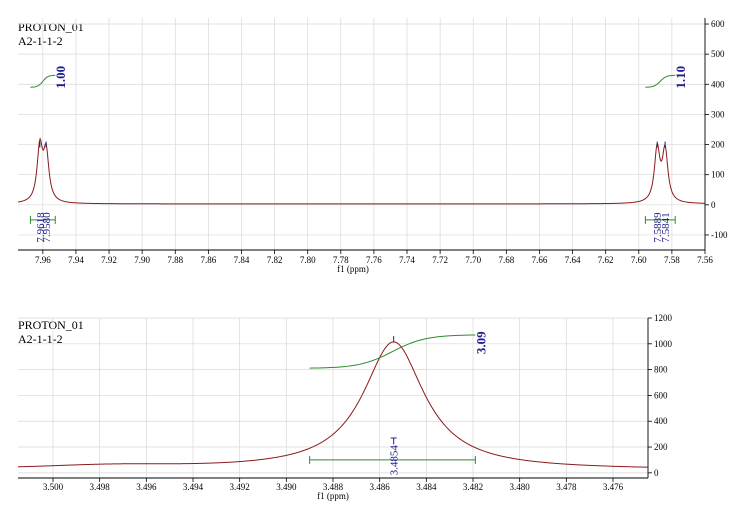  What do you see at coordinates (395, 460) in the screenshot?
I see `peak-label: 3.4854` at bounding box center [395, 460].